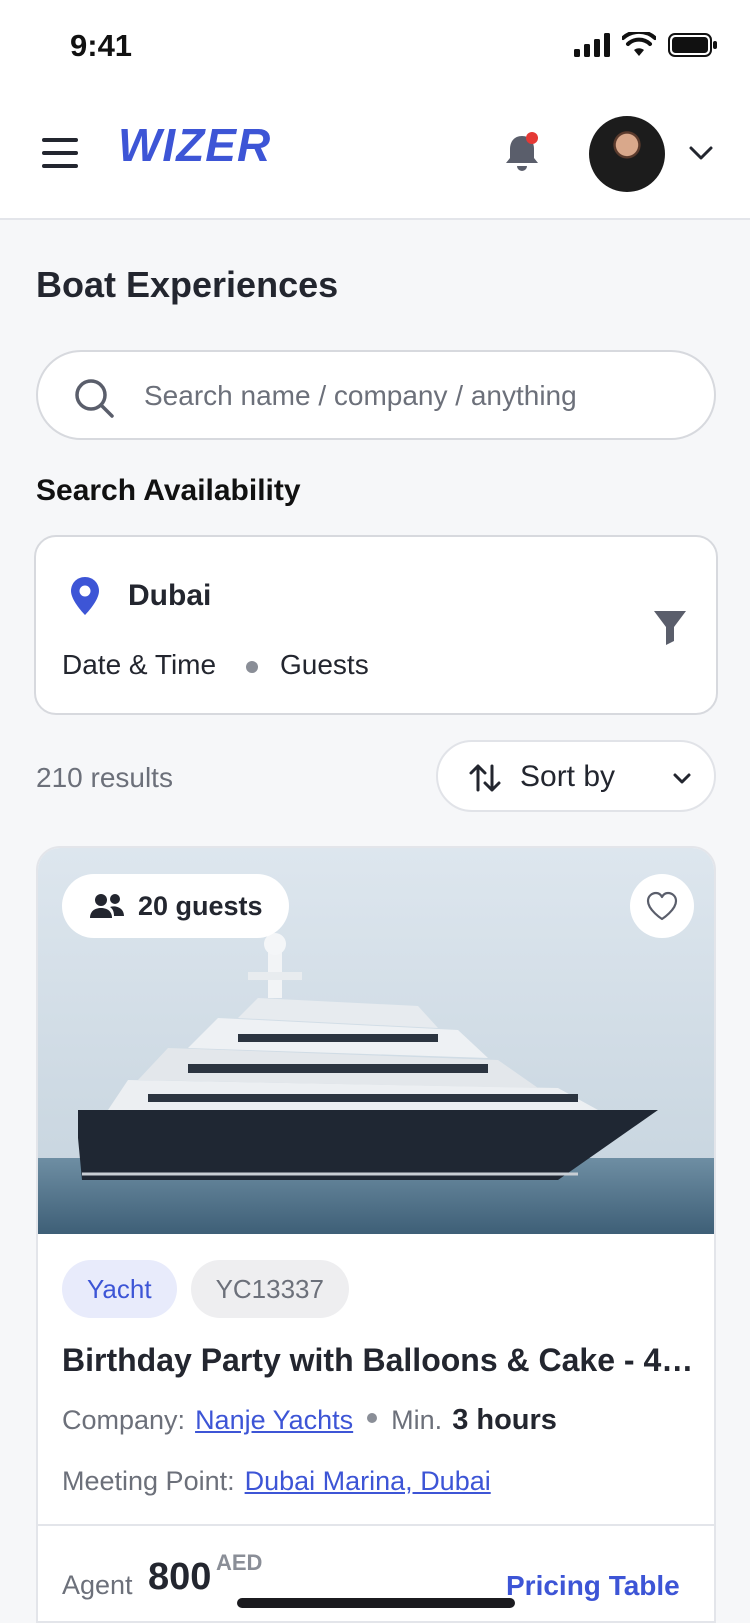 Image resolution: width=750 pixels, height=1623 pixels. What do you see at coordinates (180, 1577) in the screenshot?
I see `agent-price: 800` at bounding box center [180, 1577].